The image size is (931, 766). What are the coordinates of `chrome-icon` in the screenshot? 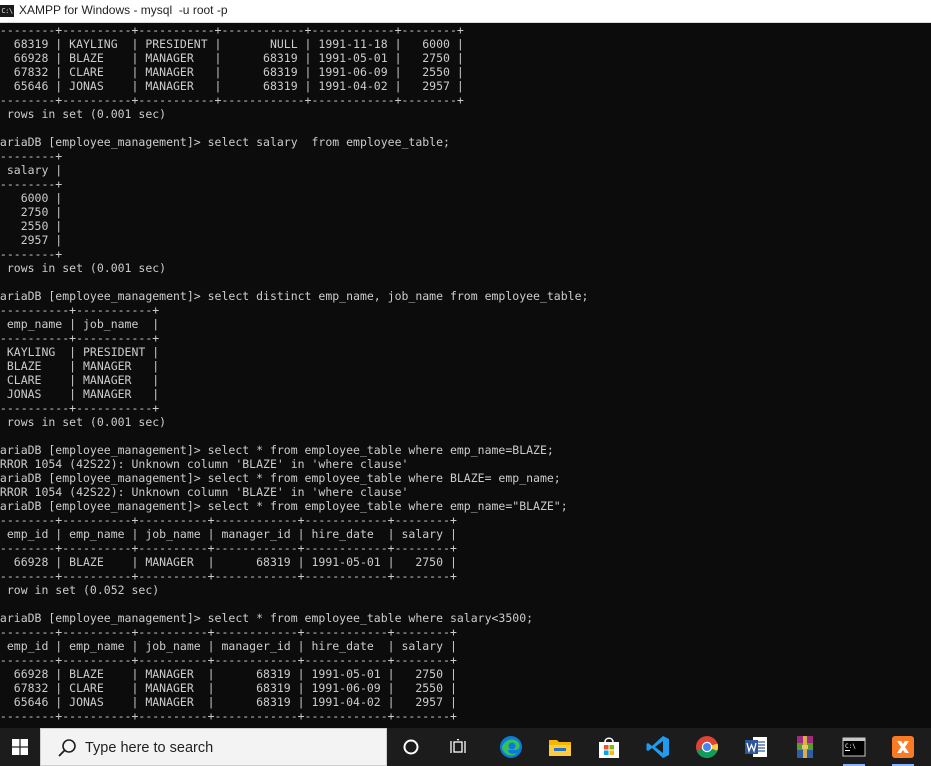 It's located at (707, 747).